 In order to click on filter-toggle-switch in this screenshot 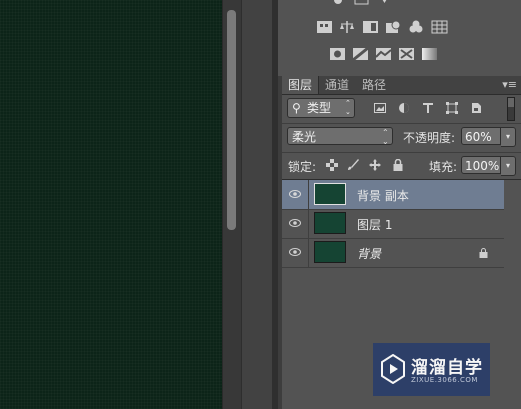, I will do `click(511, 109)`.